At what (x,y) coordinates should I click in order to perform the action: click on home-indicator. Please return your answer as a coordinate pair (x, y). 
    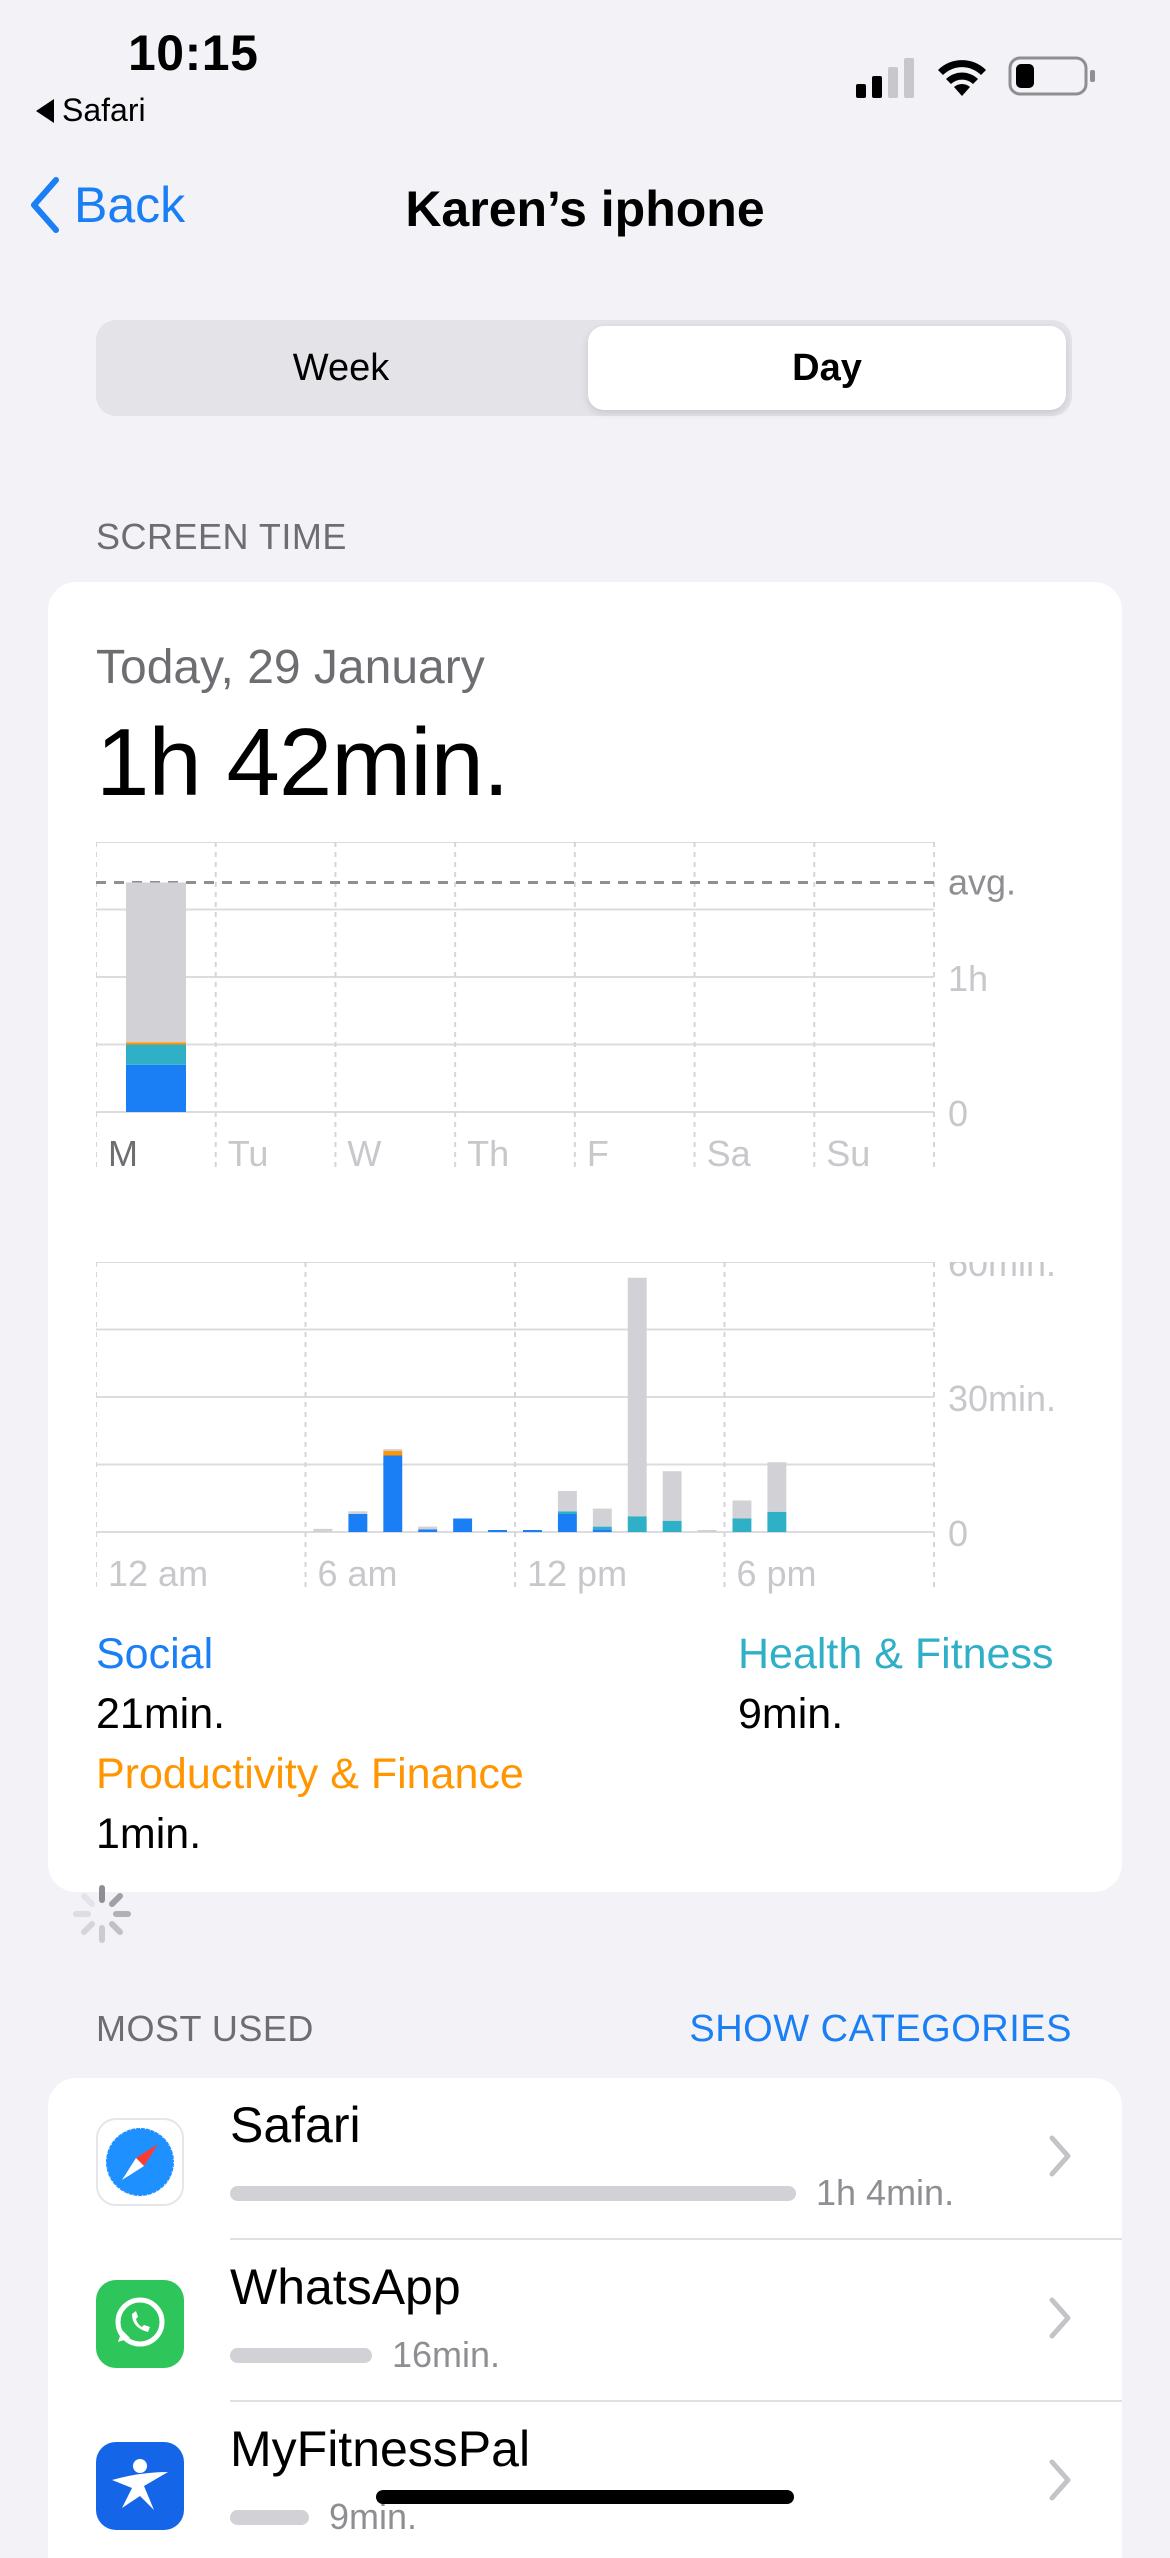
    Looking at the image, I should click on (585, 2497).